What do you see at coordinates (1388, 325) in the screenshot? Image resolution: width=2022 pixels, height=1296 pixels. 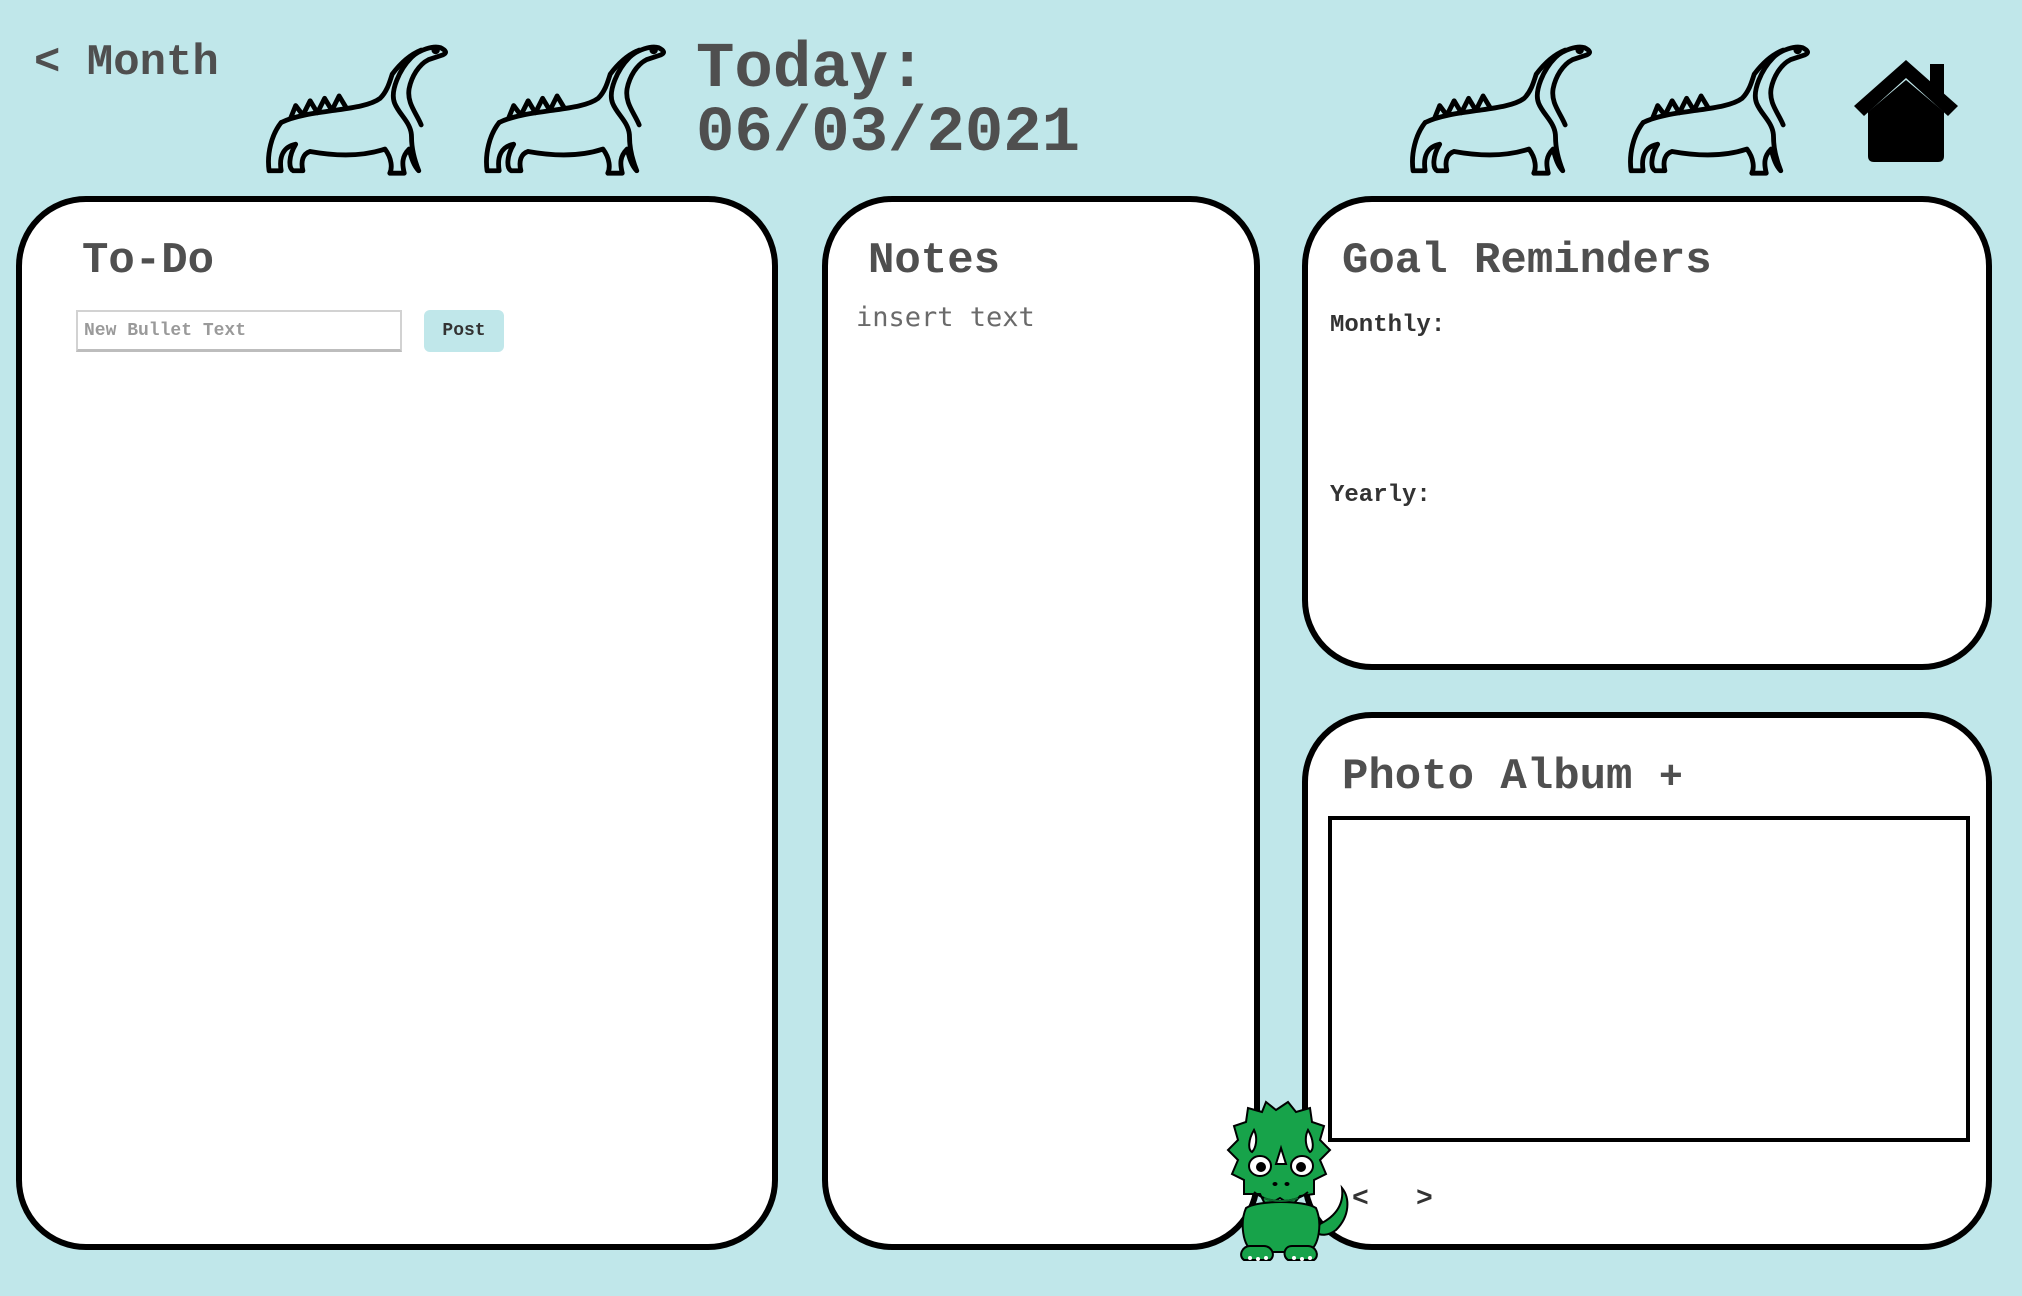 I see `monthly-label: Monthly:` at bounding box center [1388, 325].